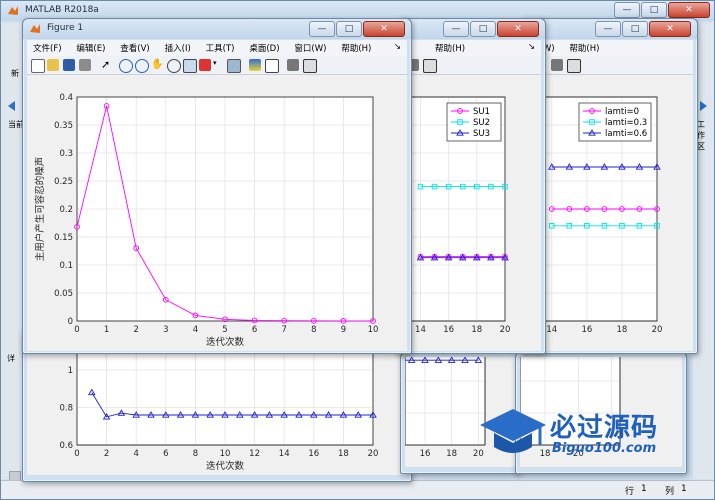  Describe the element at coordinates (703, 106) in the screenshot. I see `right-arrow-icon` at that location.